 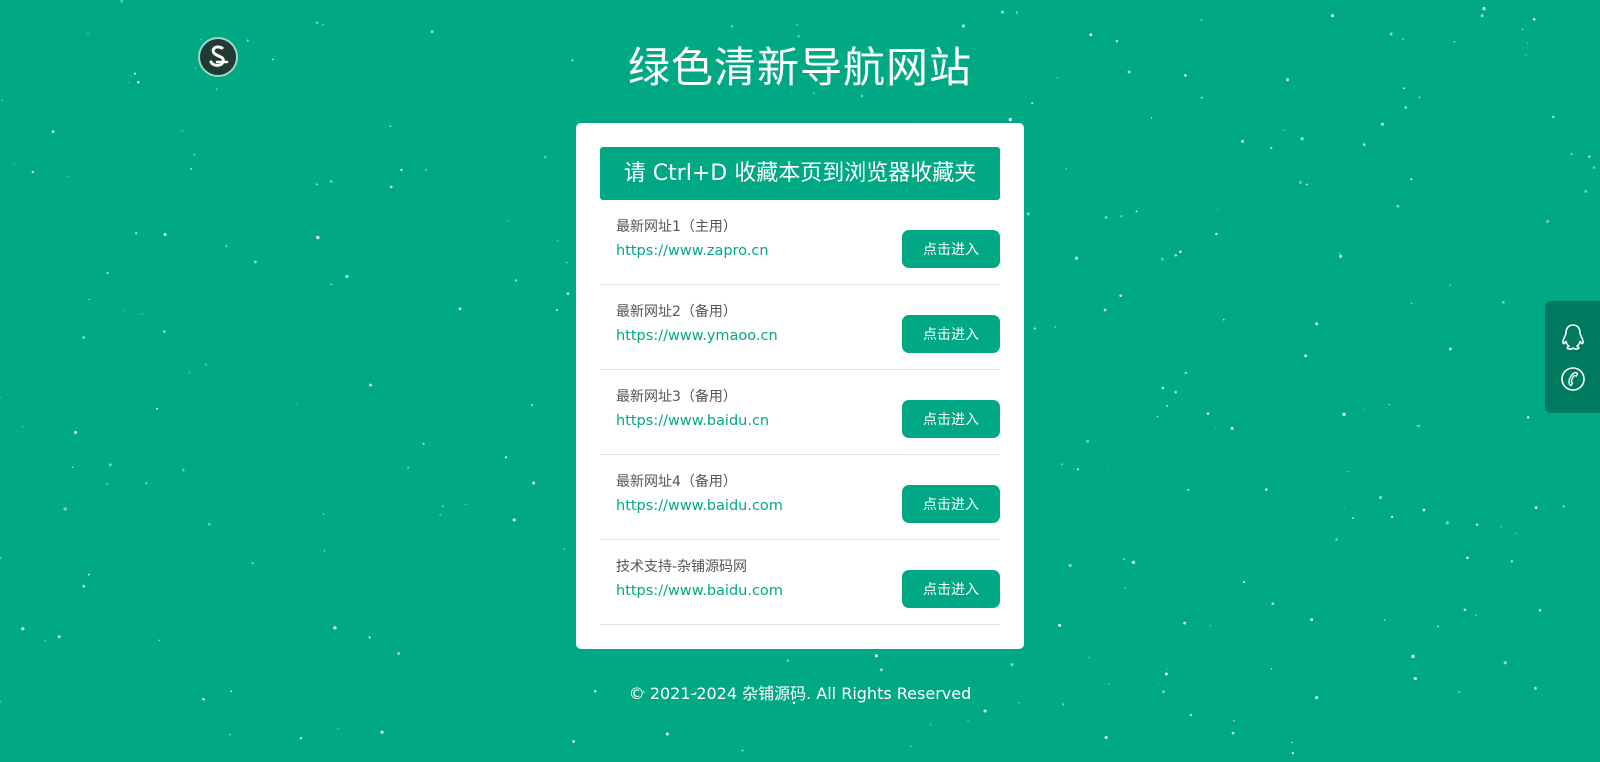 I want to click on link-row-1: 最新网址1（主用） https://www.zapro.cn 点击进入, so click(x=800, y=242).